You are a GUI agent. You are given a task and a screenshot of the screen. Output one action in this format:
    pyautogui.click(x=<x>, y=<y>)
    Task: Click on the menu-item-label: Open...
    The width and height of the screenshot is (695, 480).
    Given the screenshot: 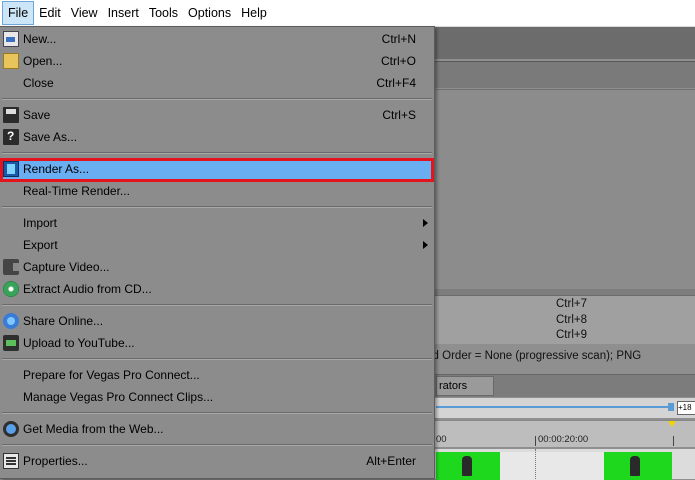 What is the action you would take?
    pyautogui.click(x=43, y=61)
    